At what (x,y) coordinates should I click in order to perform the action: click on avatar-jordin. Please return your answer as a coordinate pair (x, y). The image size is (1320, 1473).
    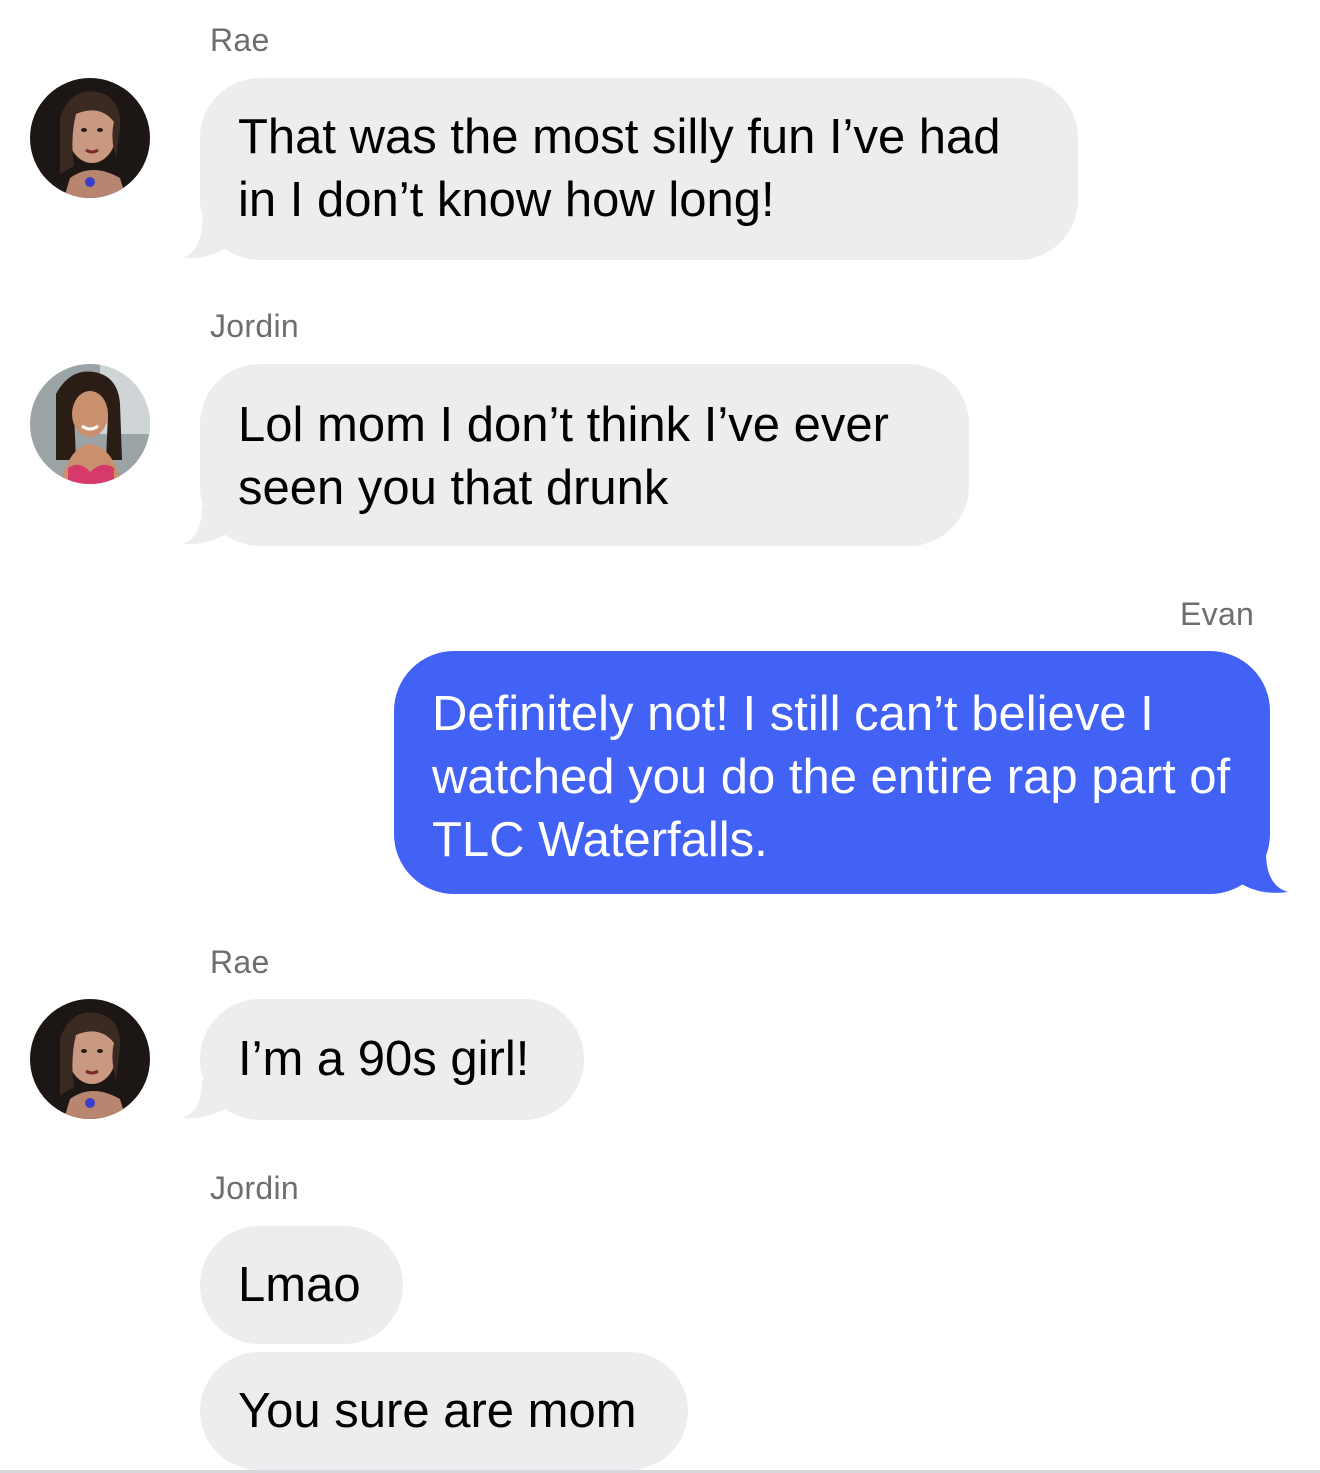
    Looking at the image, I should click on (90, 424).